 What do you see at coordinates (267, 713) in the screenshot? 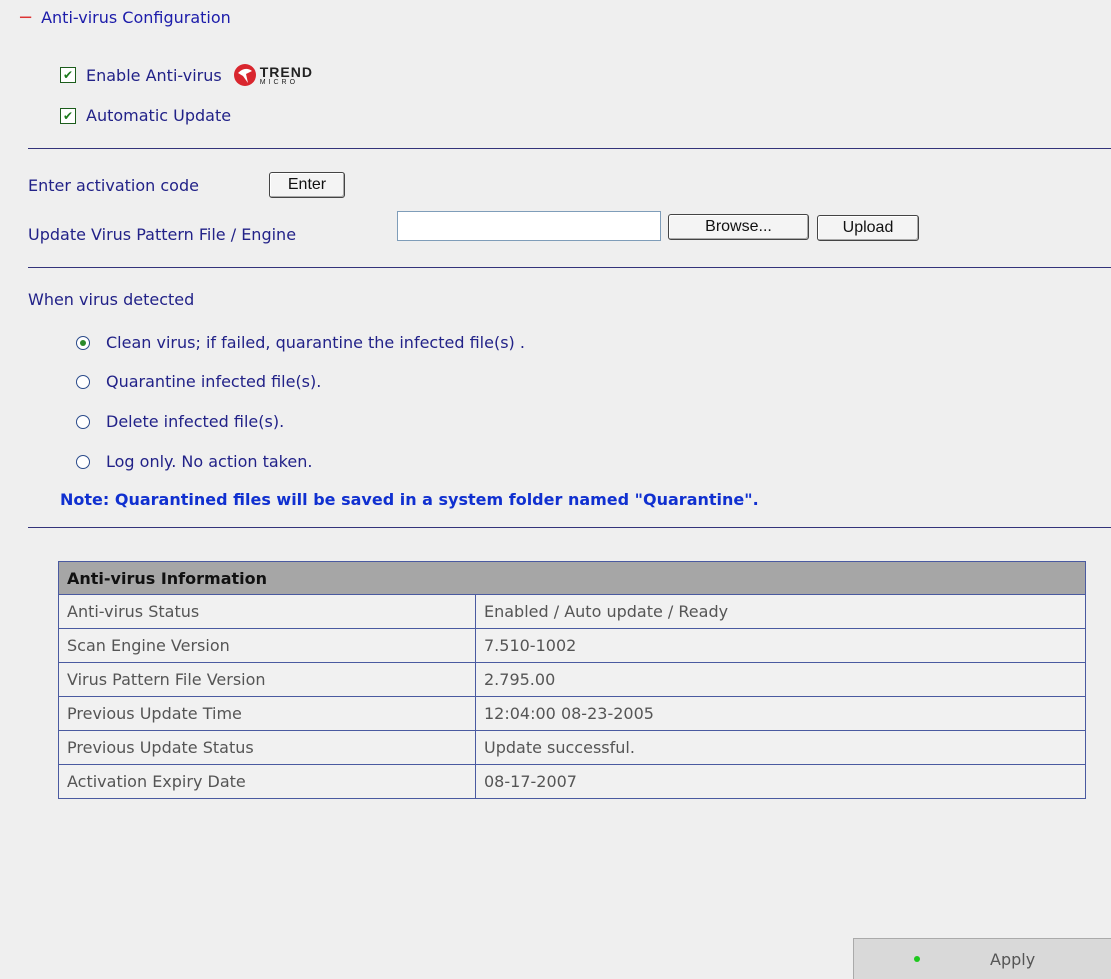
I see `info-key: Previous Update Time` at bounding box center [267, 713].